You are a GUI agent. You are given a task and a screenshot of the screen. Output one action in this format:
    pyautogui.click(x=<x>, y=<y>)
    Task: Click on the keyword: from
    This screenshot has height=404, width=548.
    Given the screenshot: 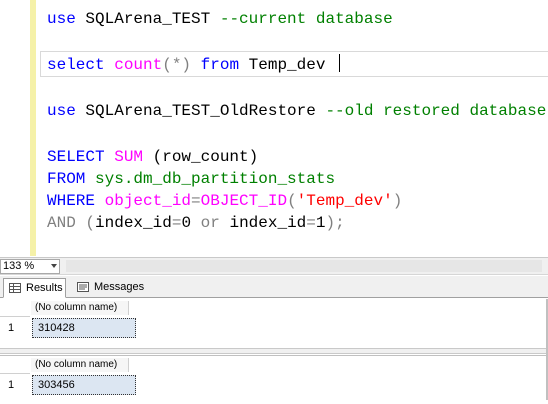 What is the action you would take?
    pyautogui.click(x=215, y=65)
    